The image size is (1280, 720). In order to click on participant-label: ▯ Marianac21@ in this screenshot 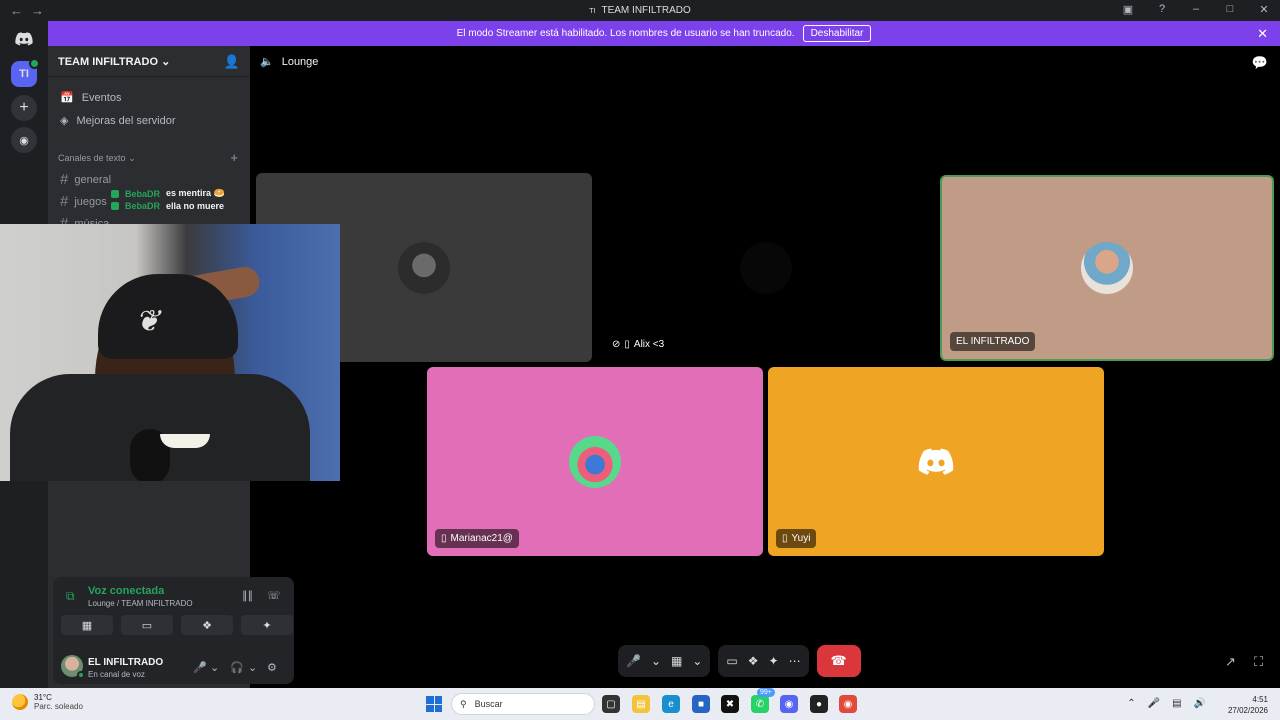, I will do `click(477, 538)`.